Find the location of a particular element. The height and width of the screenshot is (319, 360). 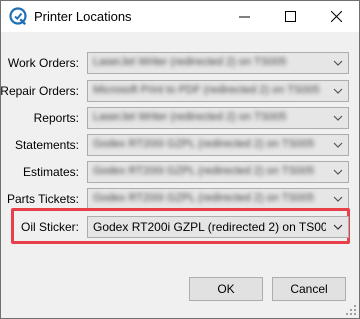

window-title: Printer Locations is located at coordinates (83, 16).